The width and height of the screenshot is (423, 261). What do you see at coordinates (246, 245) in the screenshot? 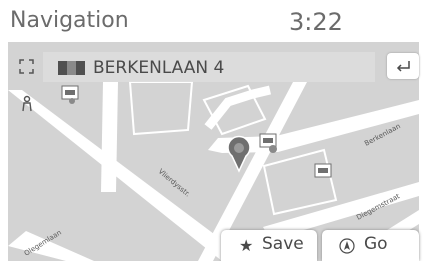
I see `star-icon: ★` at bounding box center [246, 245].